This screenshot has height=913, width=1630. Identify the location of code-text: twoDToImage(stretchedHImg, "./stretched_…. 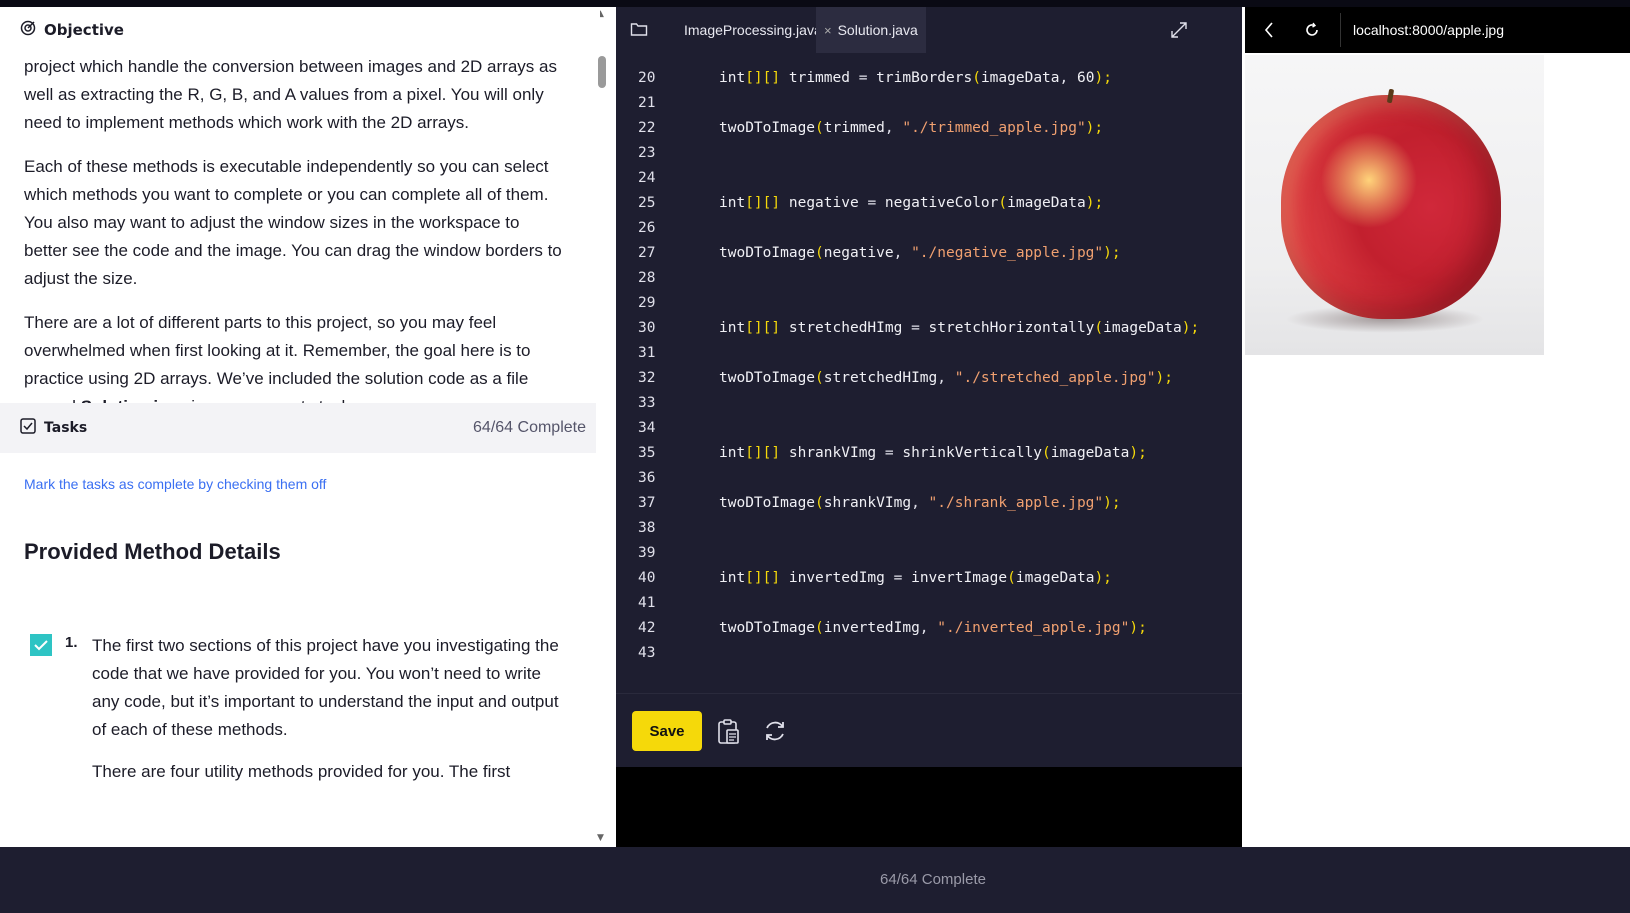
(946, 378).